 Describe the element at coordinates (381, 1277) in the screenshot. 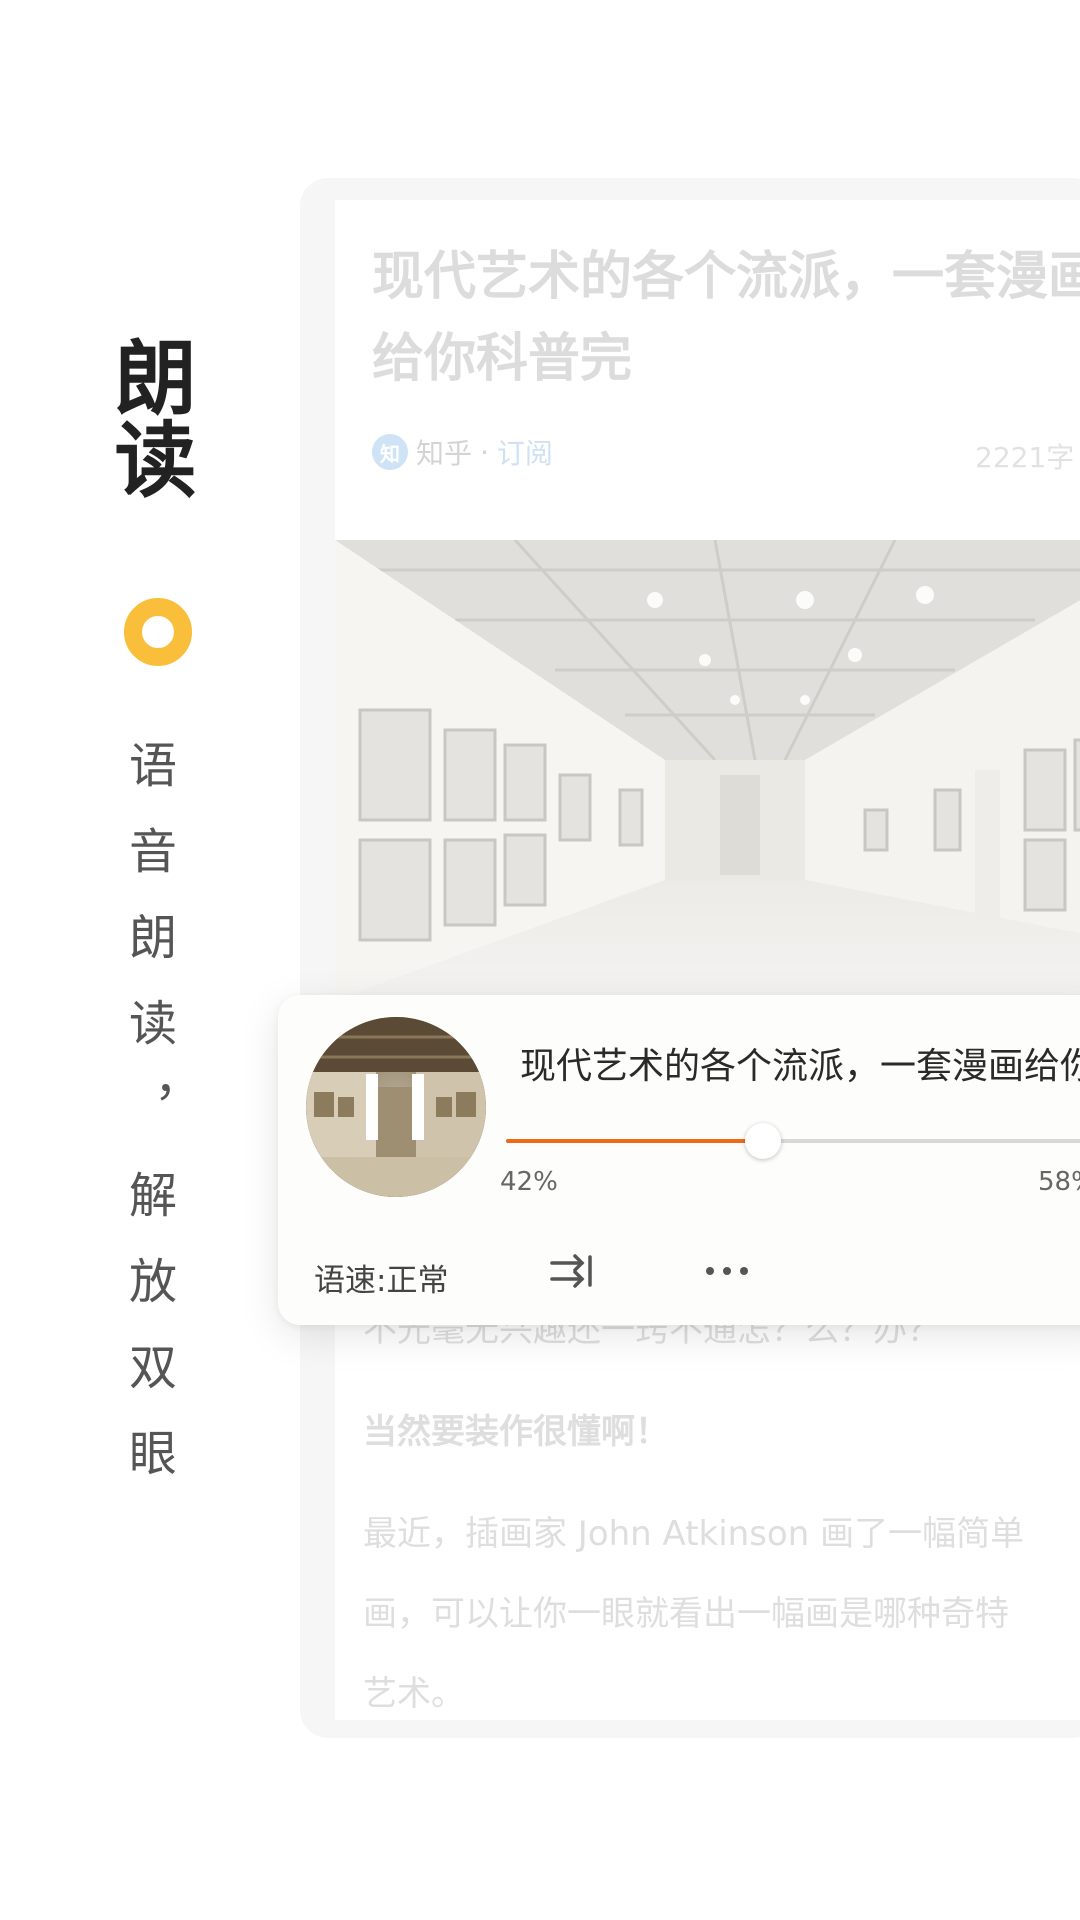

I see `speed-button: 语速:正常` at that location.